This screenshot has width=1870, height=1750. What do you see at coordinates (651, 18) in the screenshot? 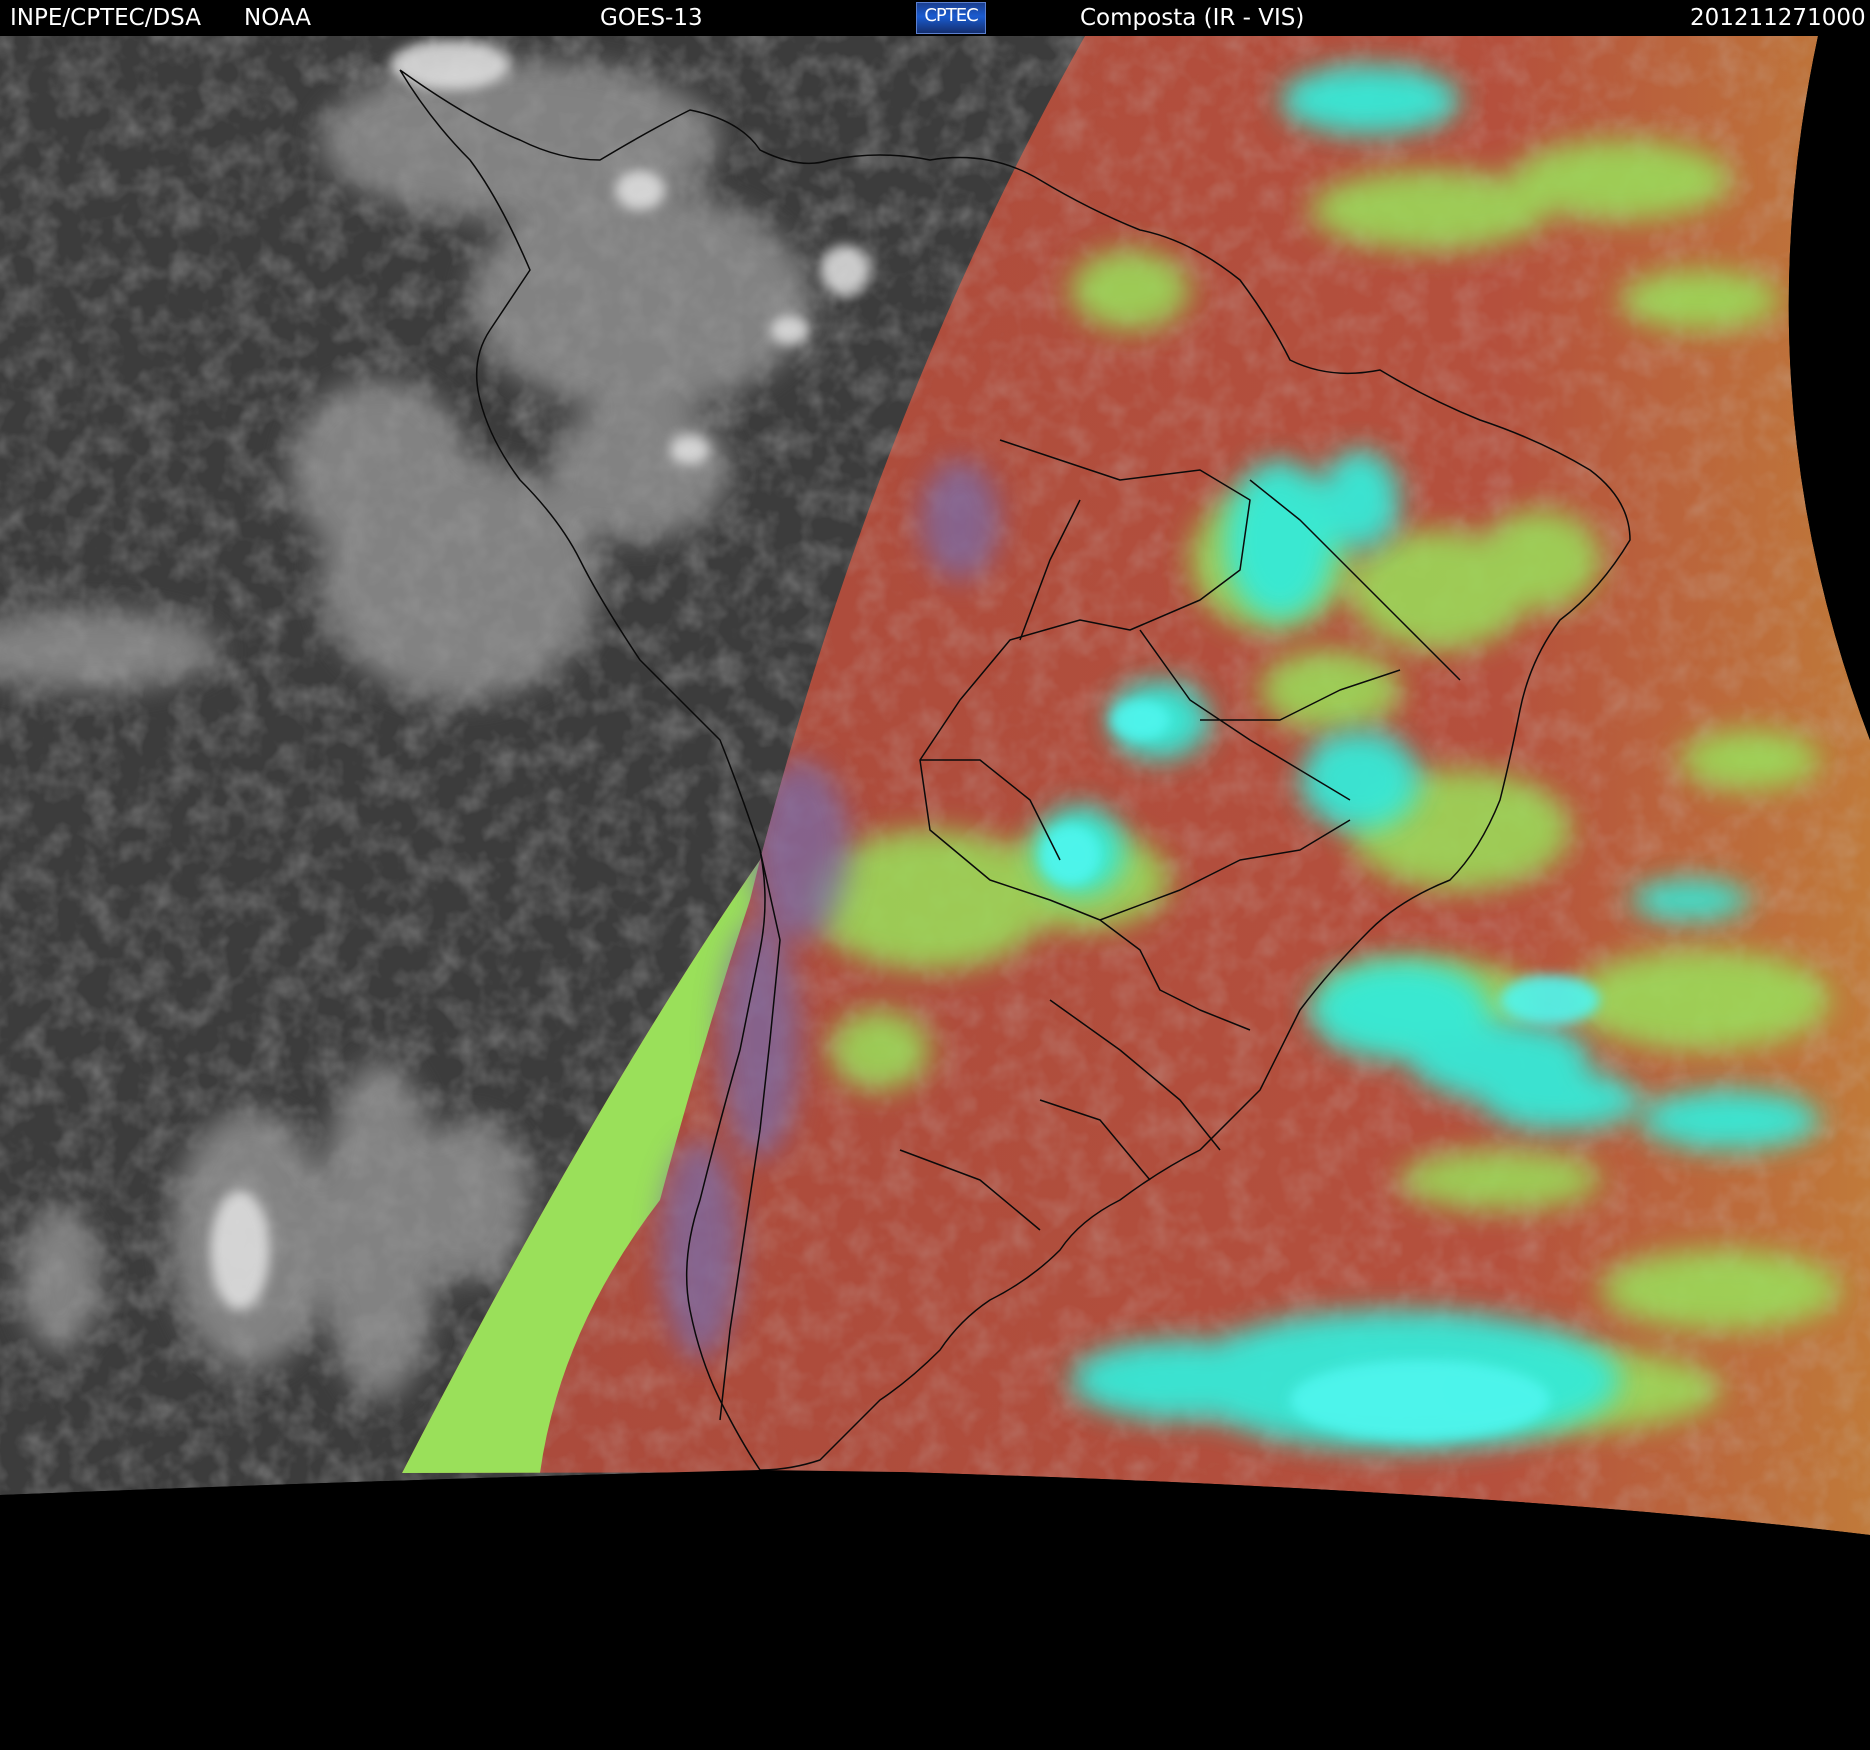
I see `satellite-label: GOES-13` at bounding box center [651, 18].